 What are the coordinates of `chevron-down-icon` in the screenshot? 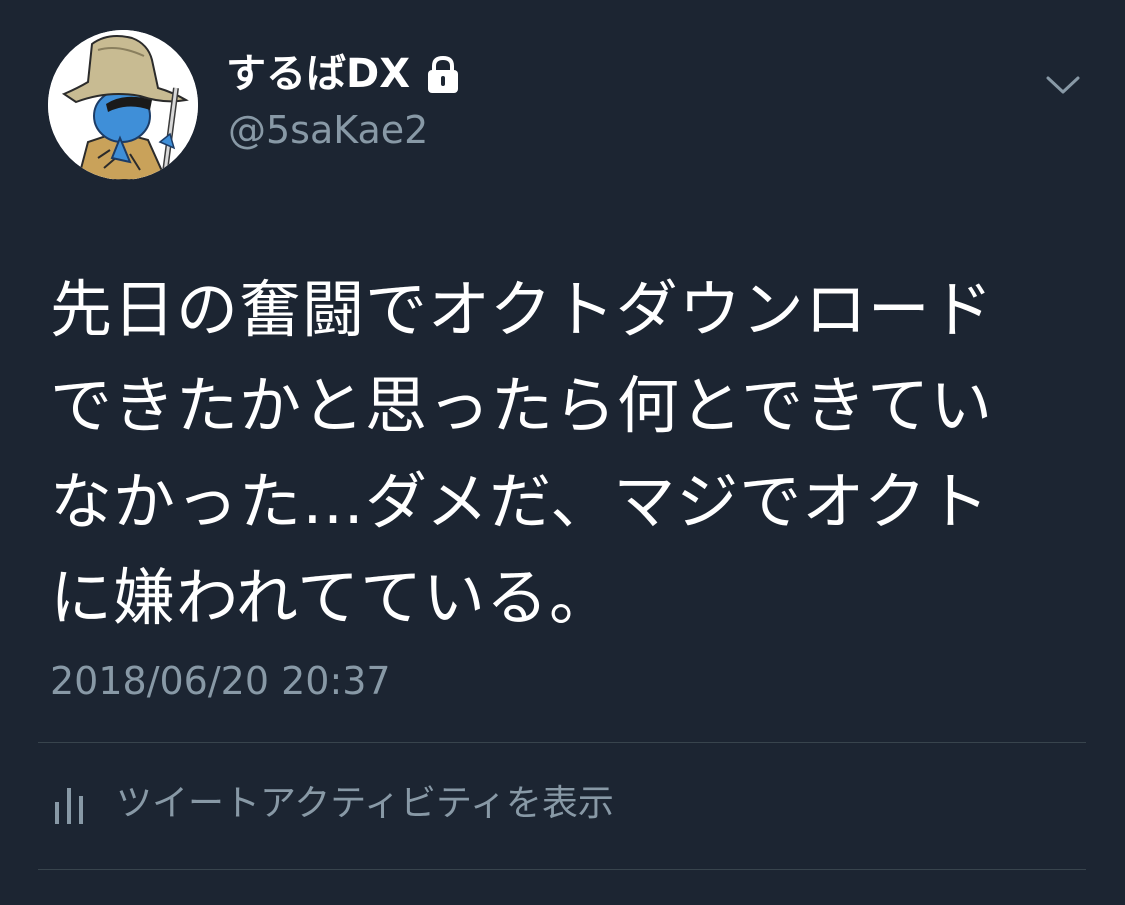 It's located at (1063, 85).